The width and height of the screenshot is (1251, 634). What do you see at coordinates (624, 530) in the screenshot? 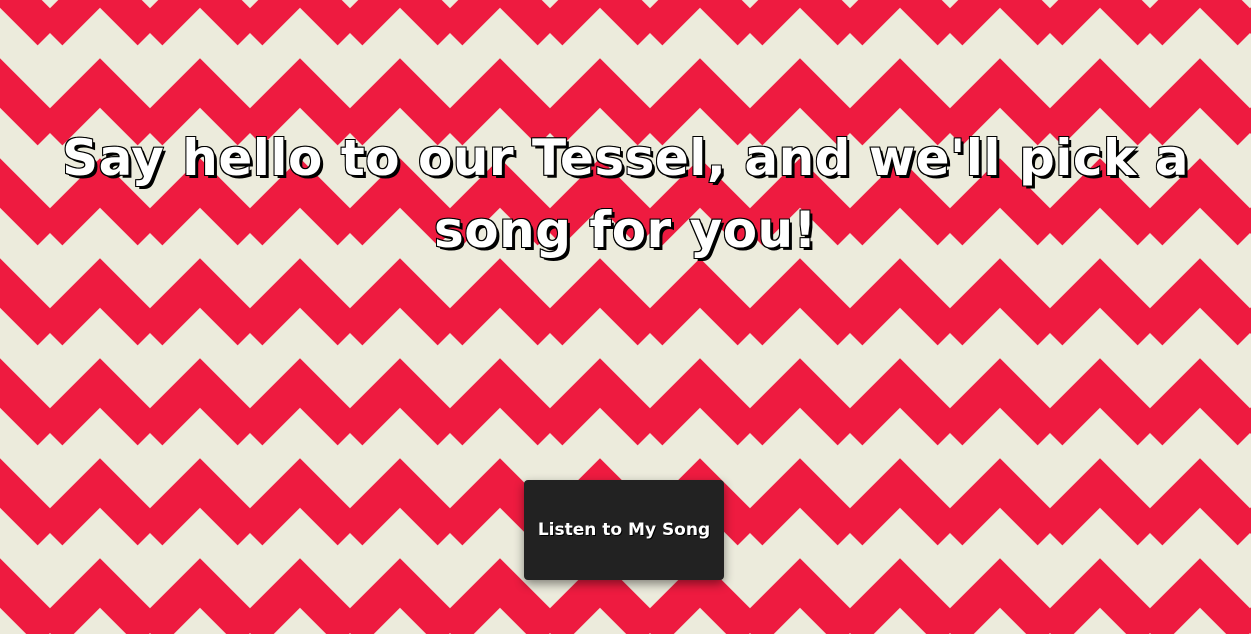
I see `listen-to-my-song-button: Listen to My Song` at bounding box center [624, 530].